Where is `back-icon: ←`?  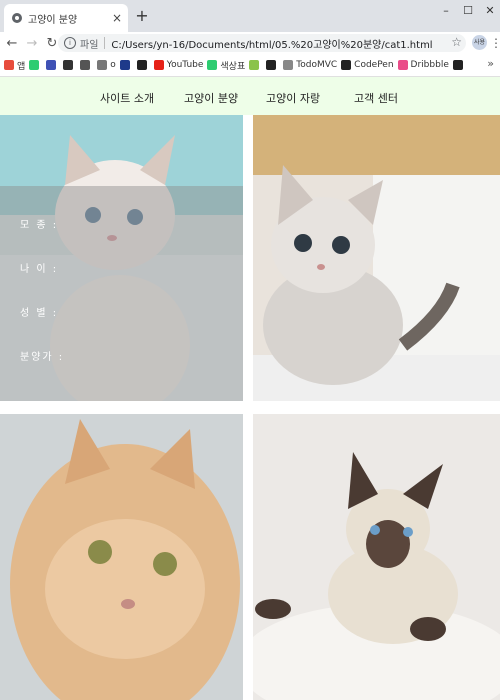 back-icon: ← is located at coordinates (12, 43).